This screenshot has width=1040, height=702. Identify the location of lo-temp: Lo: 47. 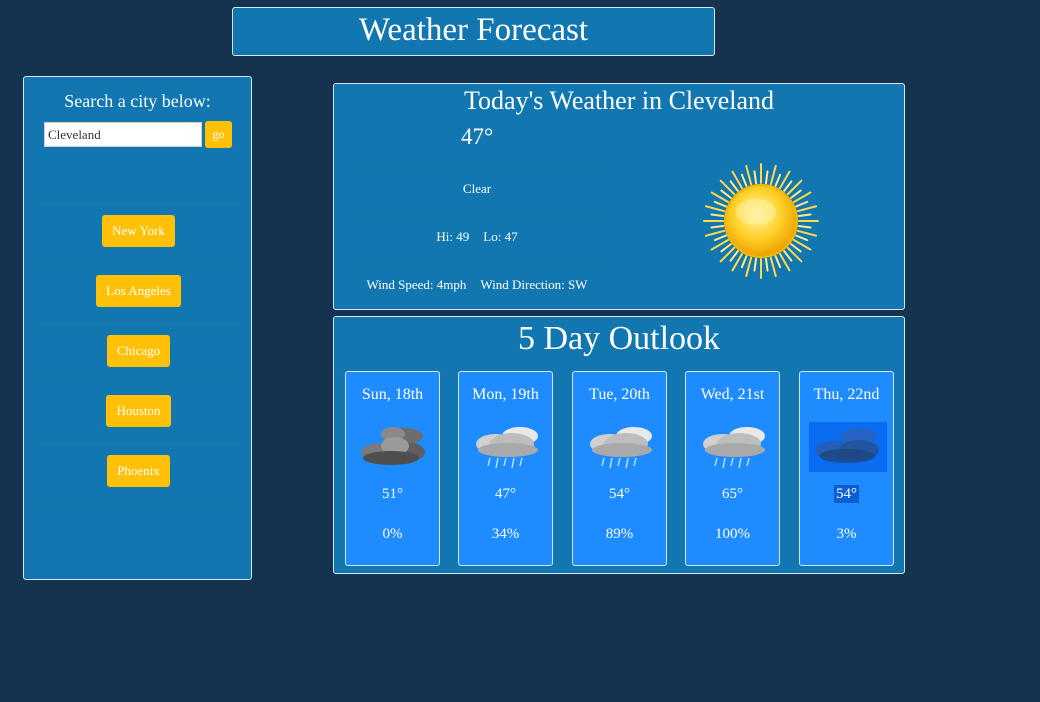
(500, 236).